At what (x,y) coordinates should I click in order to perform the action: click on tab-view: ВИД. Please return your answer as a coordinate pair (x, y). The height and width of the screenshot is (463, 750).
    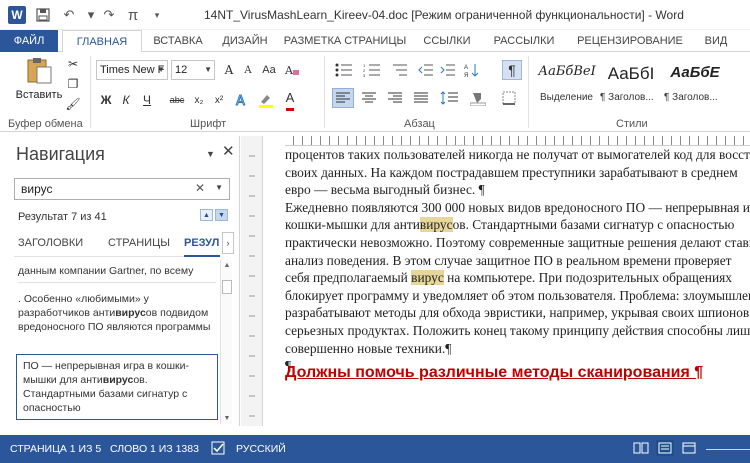
    Looking at the image, I should click on (716, 41).